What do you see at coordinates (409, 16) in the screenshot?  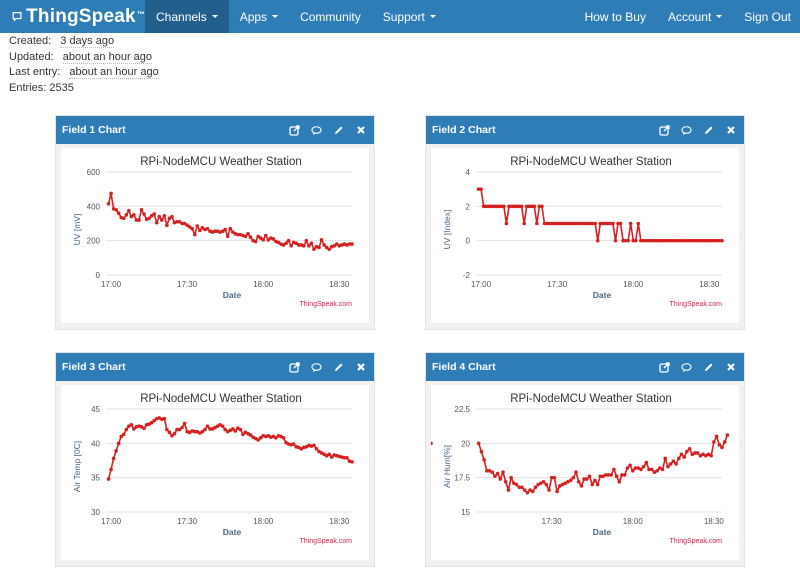 I see `nav-support: Support` at bounding box center [409, 16].